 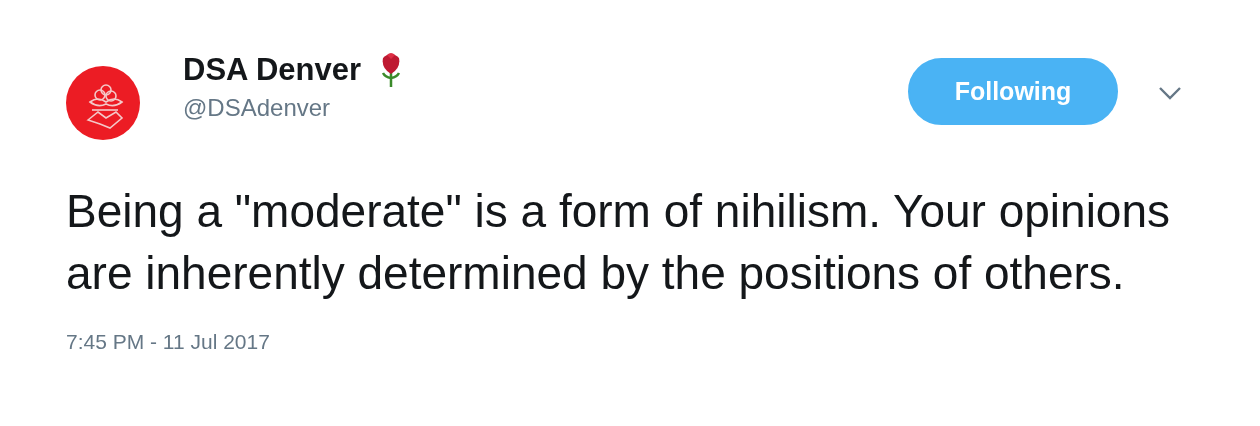 I want to click on following-button: Following, so click(x=1013, y=91).